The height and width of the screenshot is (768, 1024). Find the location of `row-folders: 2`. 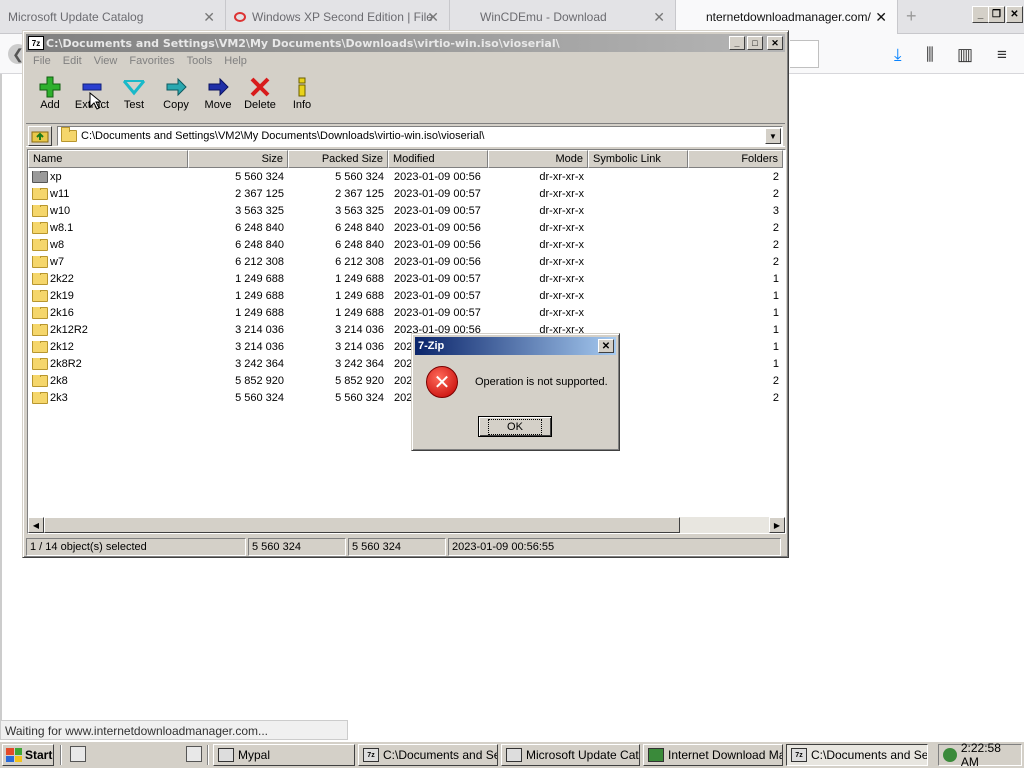

row-folders: 2 is located at coordinates (775, 244).